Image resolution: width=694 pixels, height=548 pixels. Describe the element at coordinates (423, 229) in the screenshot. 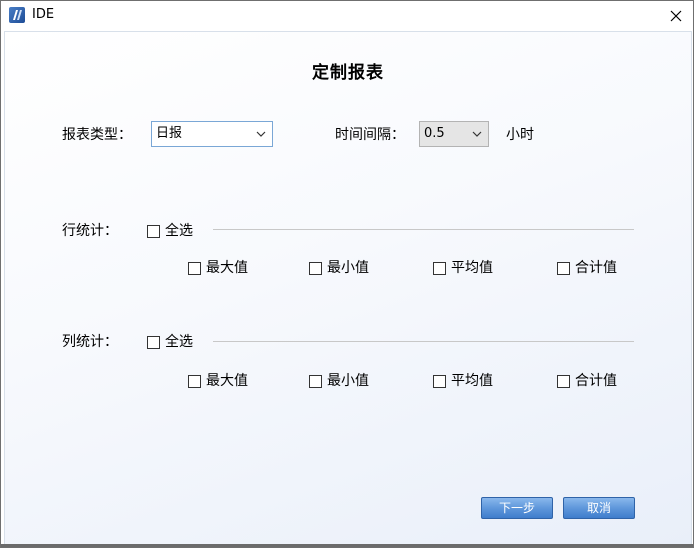

I see `row-stats-divider` at that location.